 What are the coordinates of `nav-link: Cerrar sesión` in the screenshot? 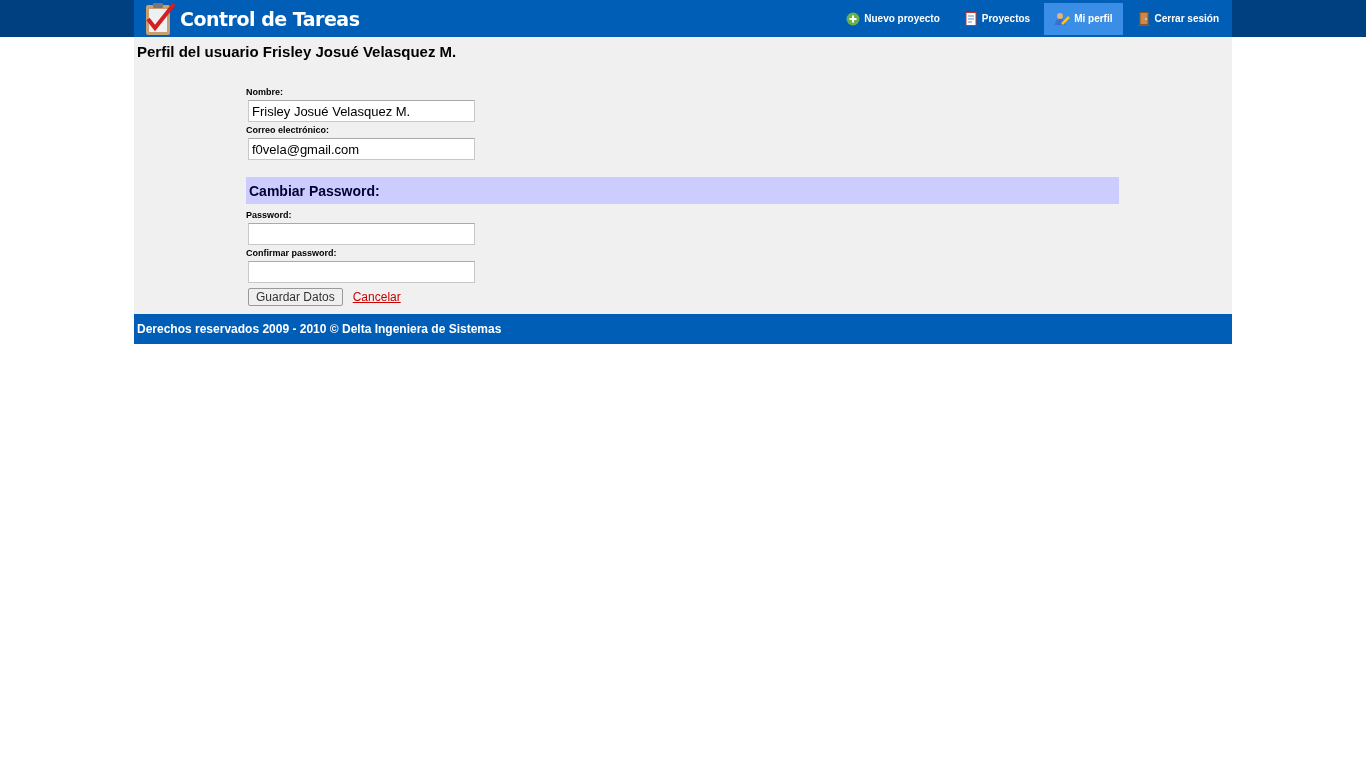 It's located at (1177, 18).